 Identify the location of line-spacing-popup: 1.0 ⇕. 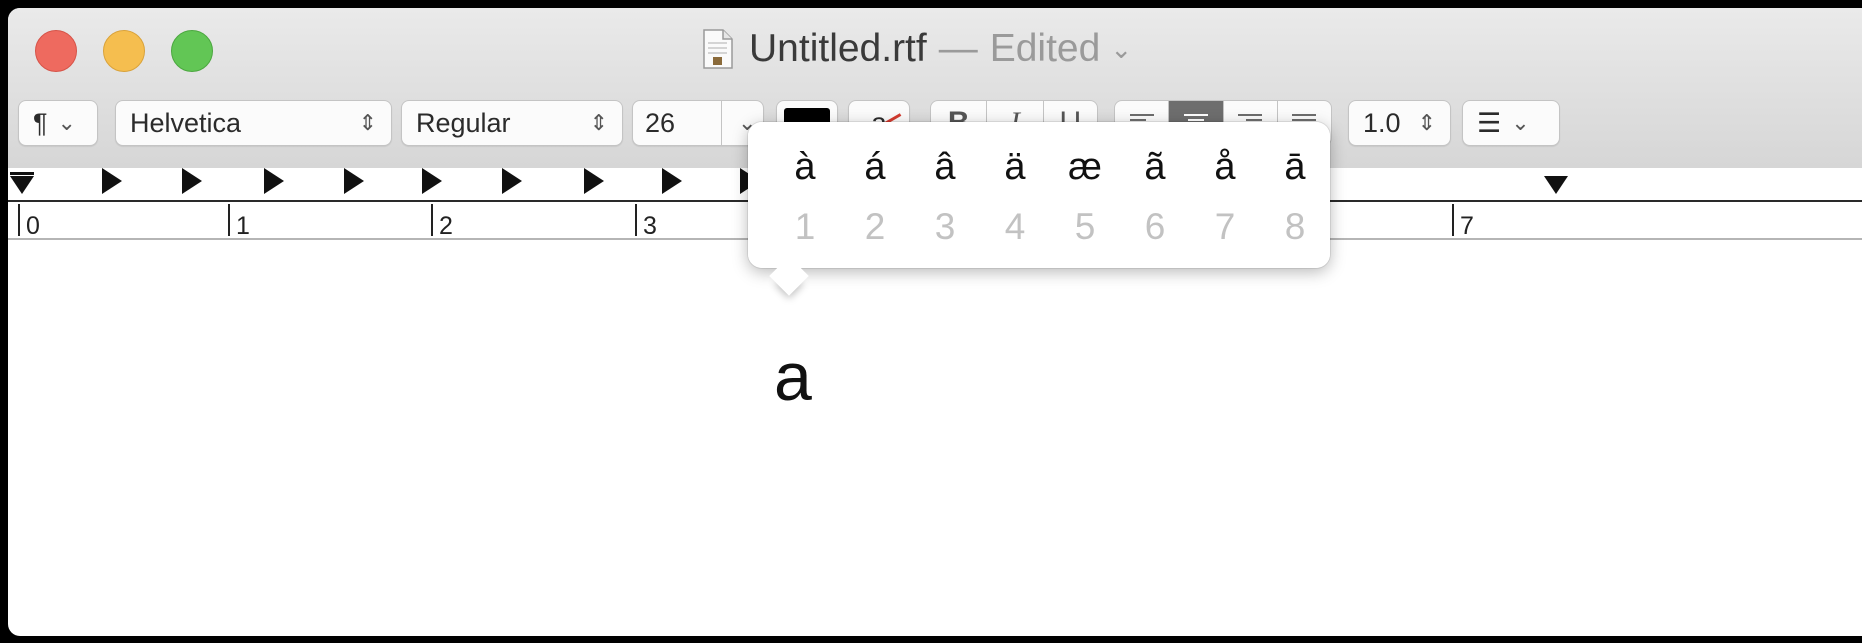
(1399, 123).